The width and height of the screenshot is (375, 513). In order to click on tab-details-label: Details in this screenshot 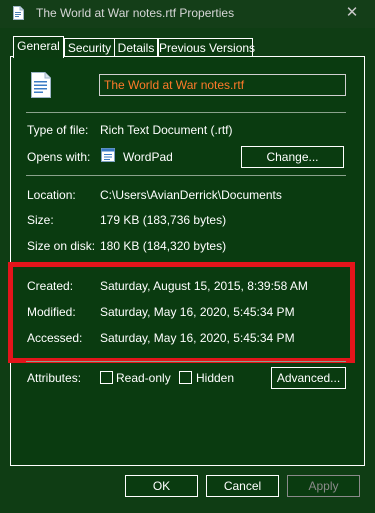, I will do `click(136, 48)`.